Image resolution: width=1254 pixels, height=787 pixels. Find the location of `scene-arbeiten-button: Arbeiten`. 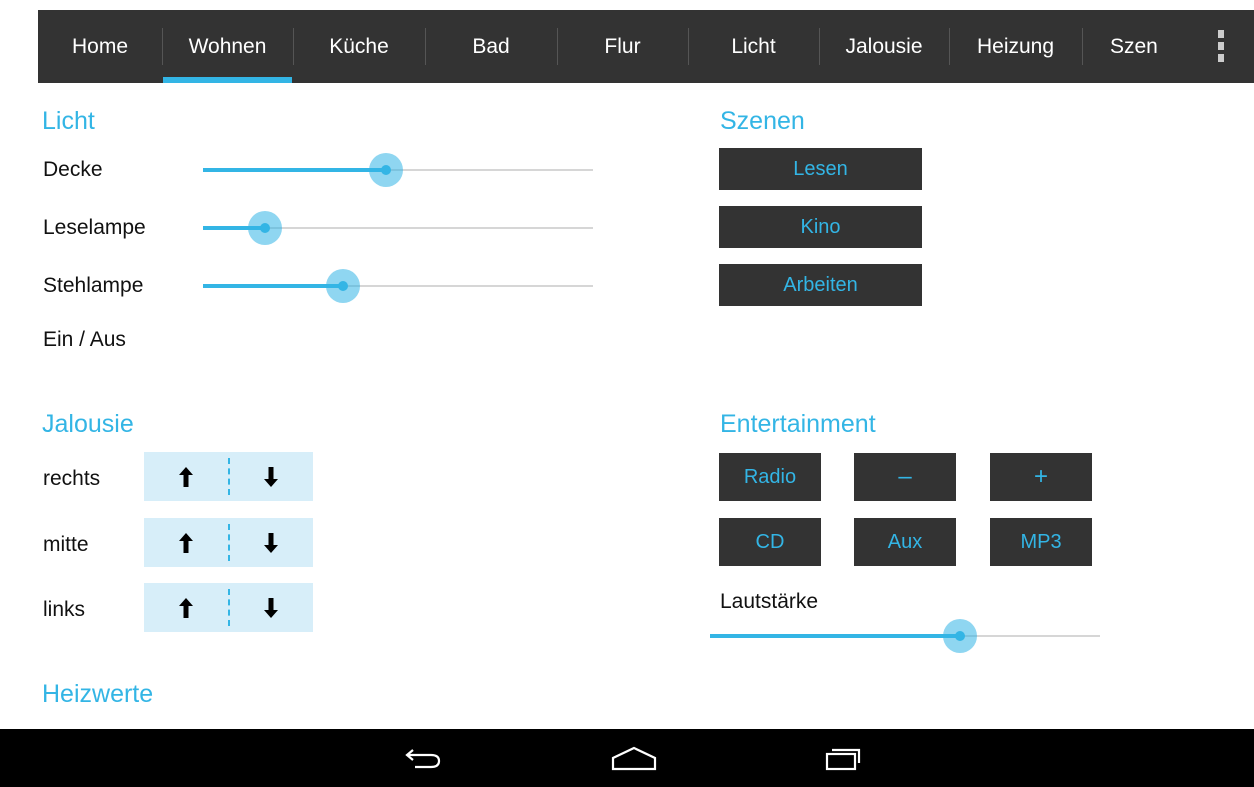

scene-arbeiten-button: Arbeiten is located at coordinates (820, 285).